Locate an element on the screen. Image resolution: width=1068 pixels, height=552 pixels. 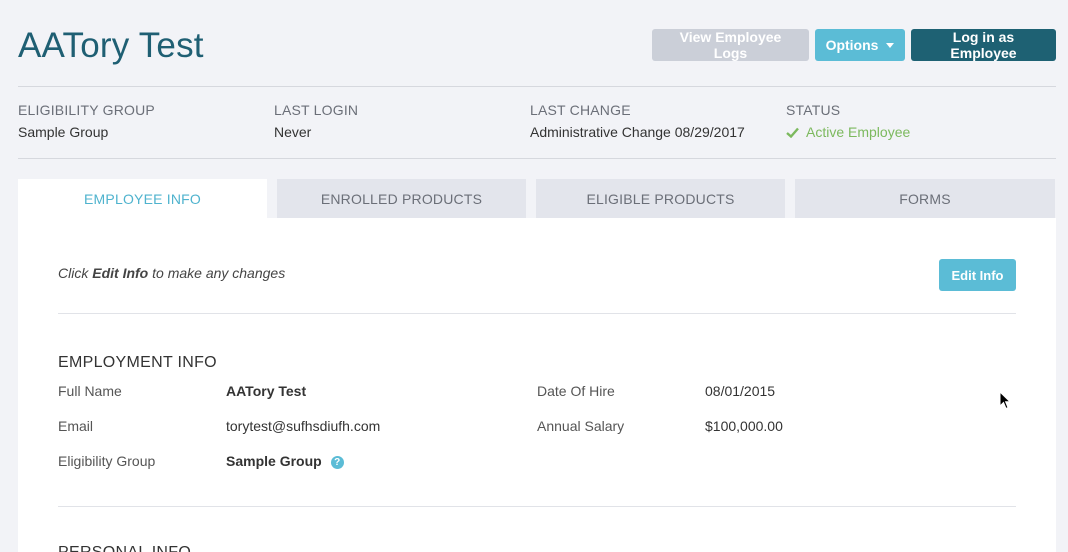
status-text: Active Employee is located at coordinates (858, 132).